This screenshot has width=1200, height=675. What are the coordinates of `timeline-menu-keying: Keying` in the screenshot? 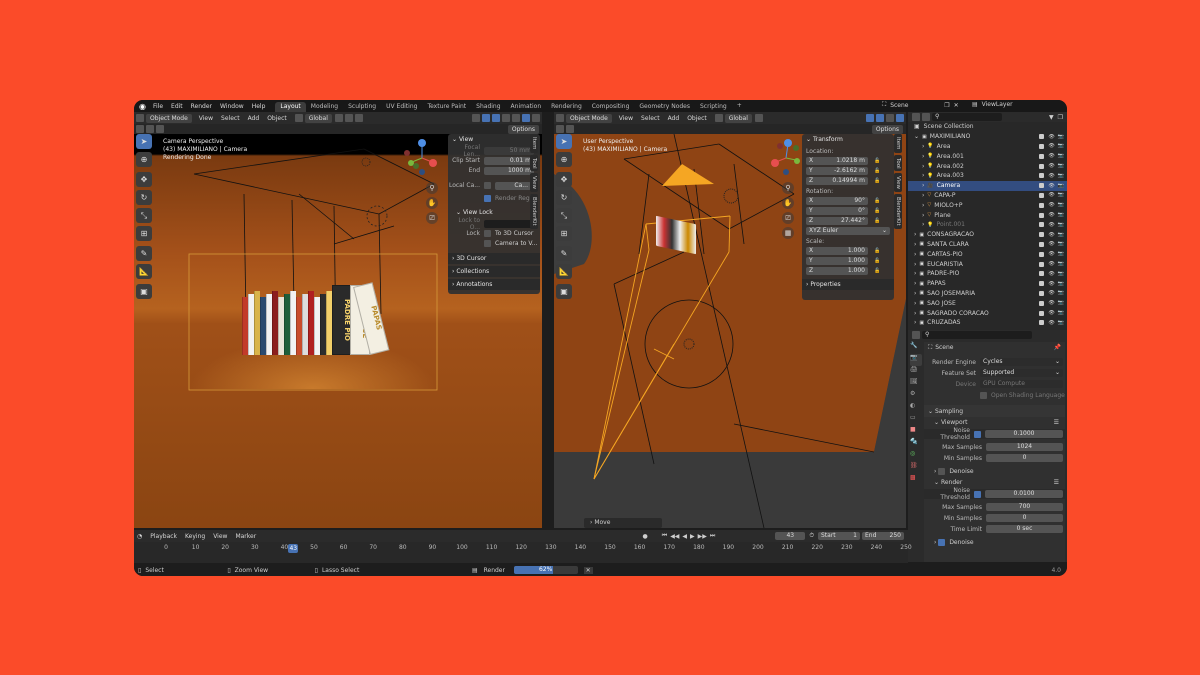 It's located at (195, 536).